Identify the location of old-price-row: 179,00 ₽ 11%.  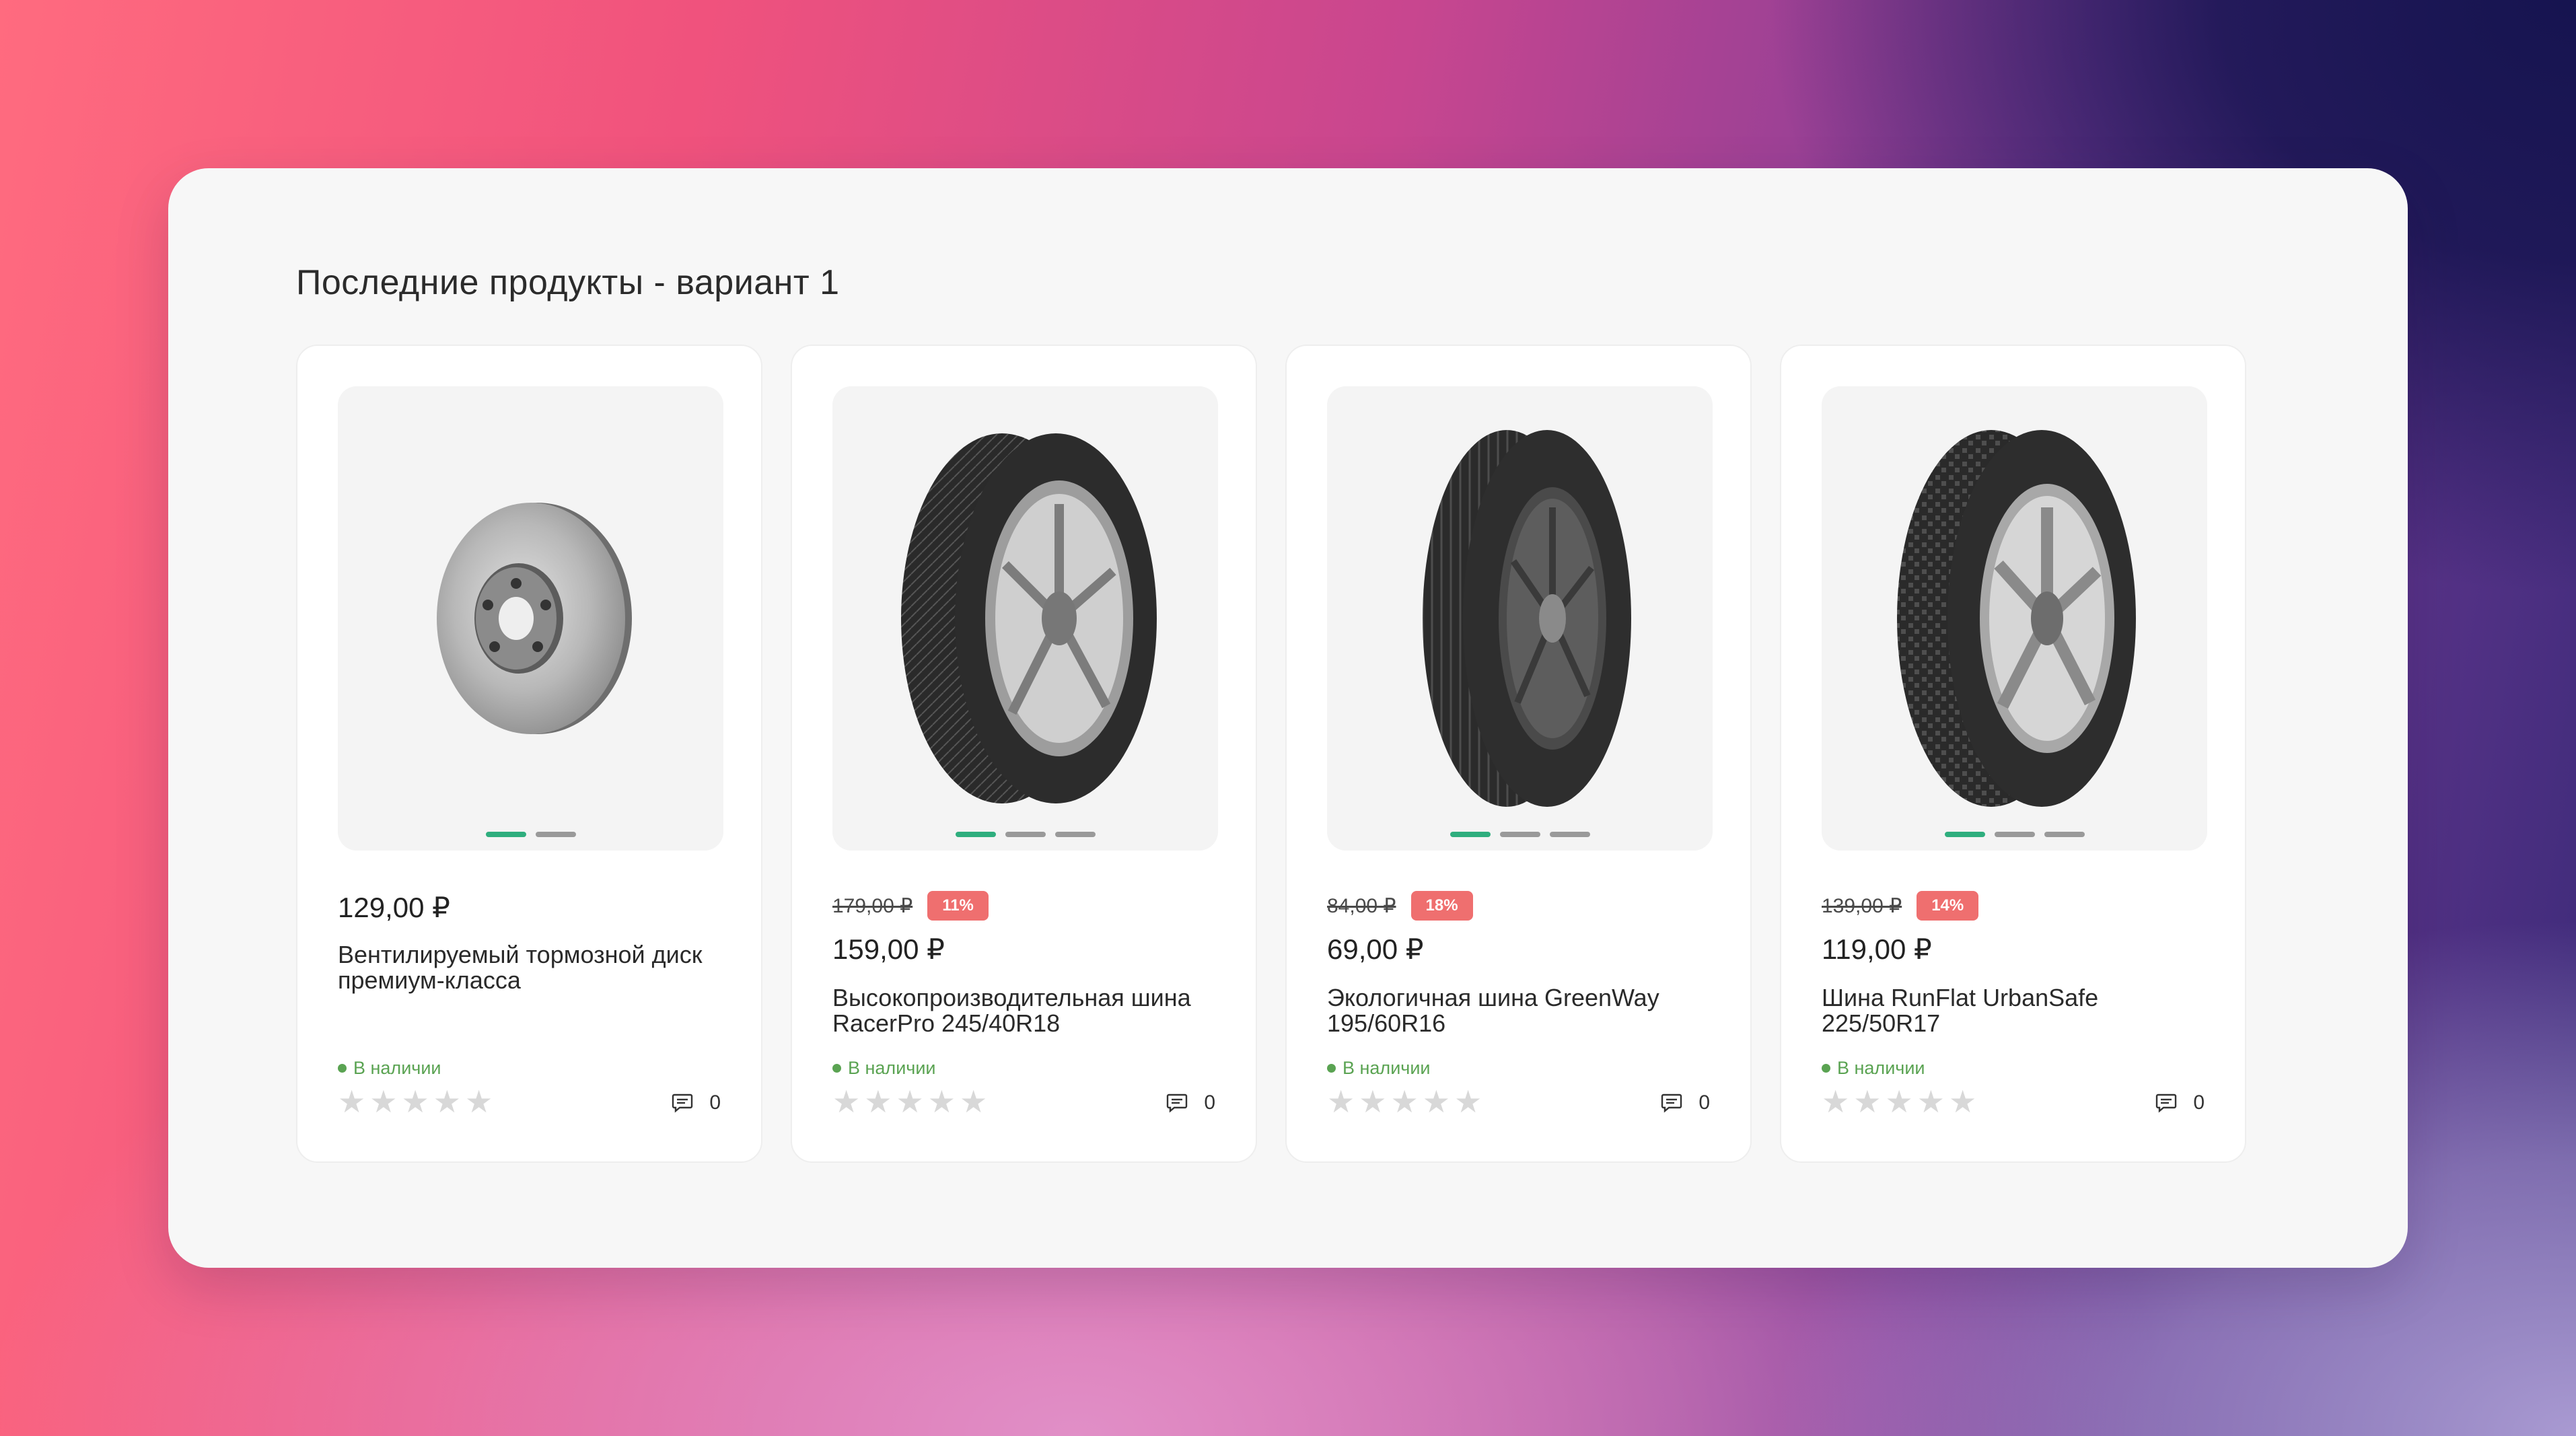
(910, 906).